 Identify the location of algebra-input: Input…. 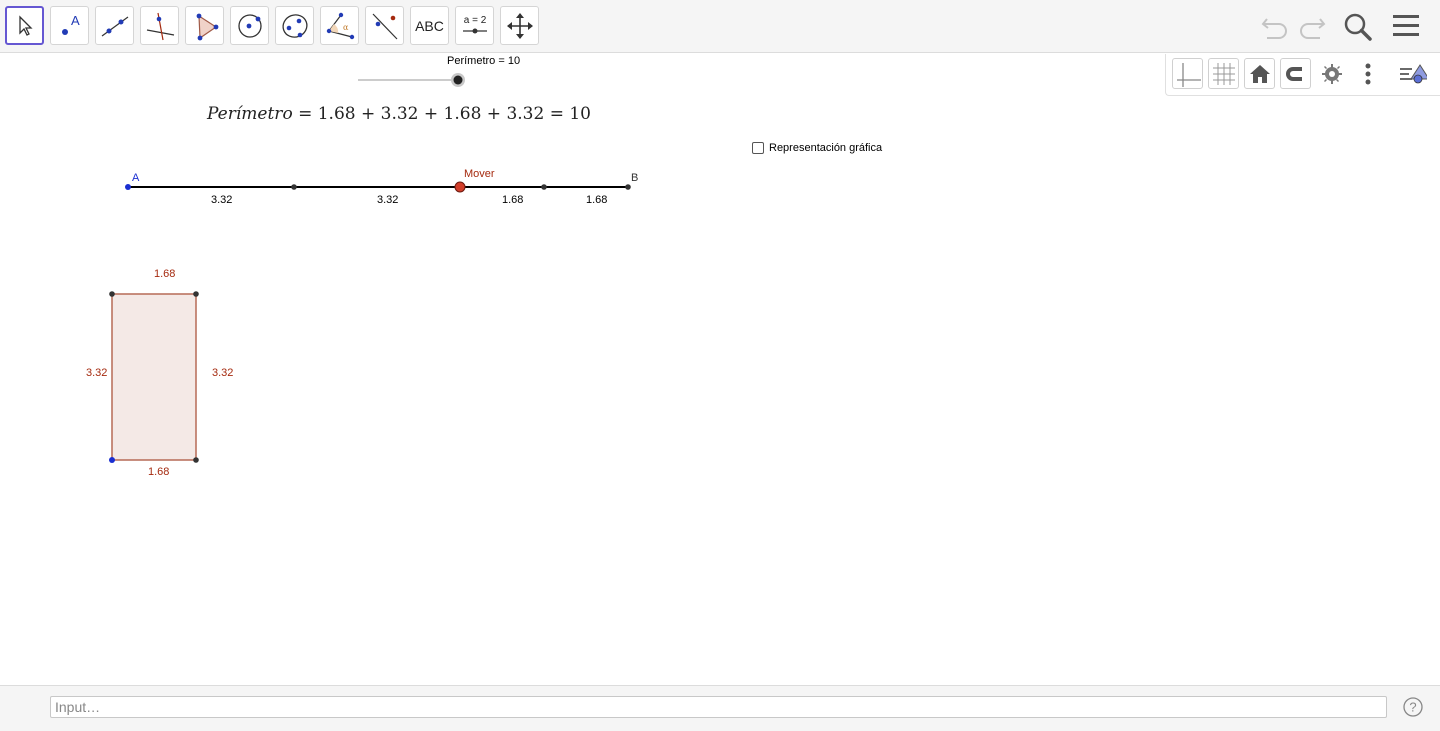
(718, 707).